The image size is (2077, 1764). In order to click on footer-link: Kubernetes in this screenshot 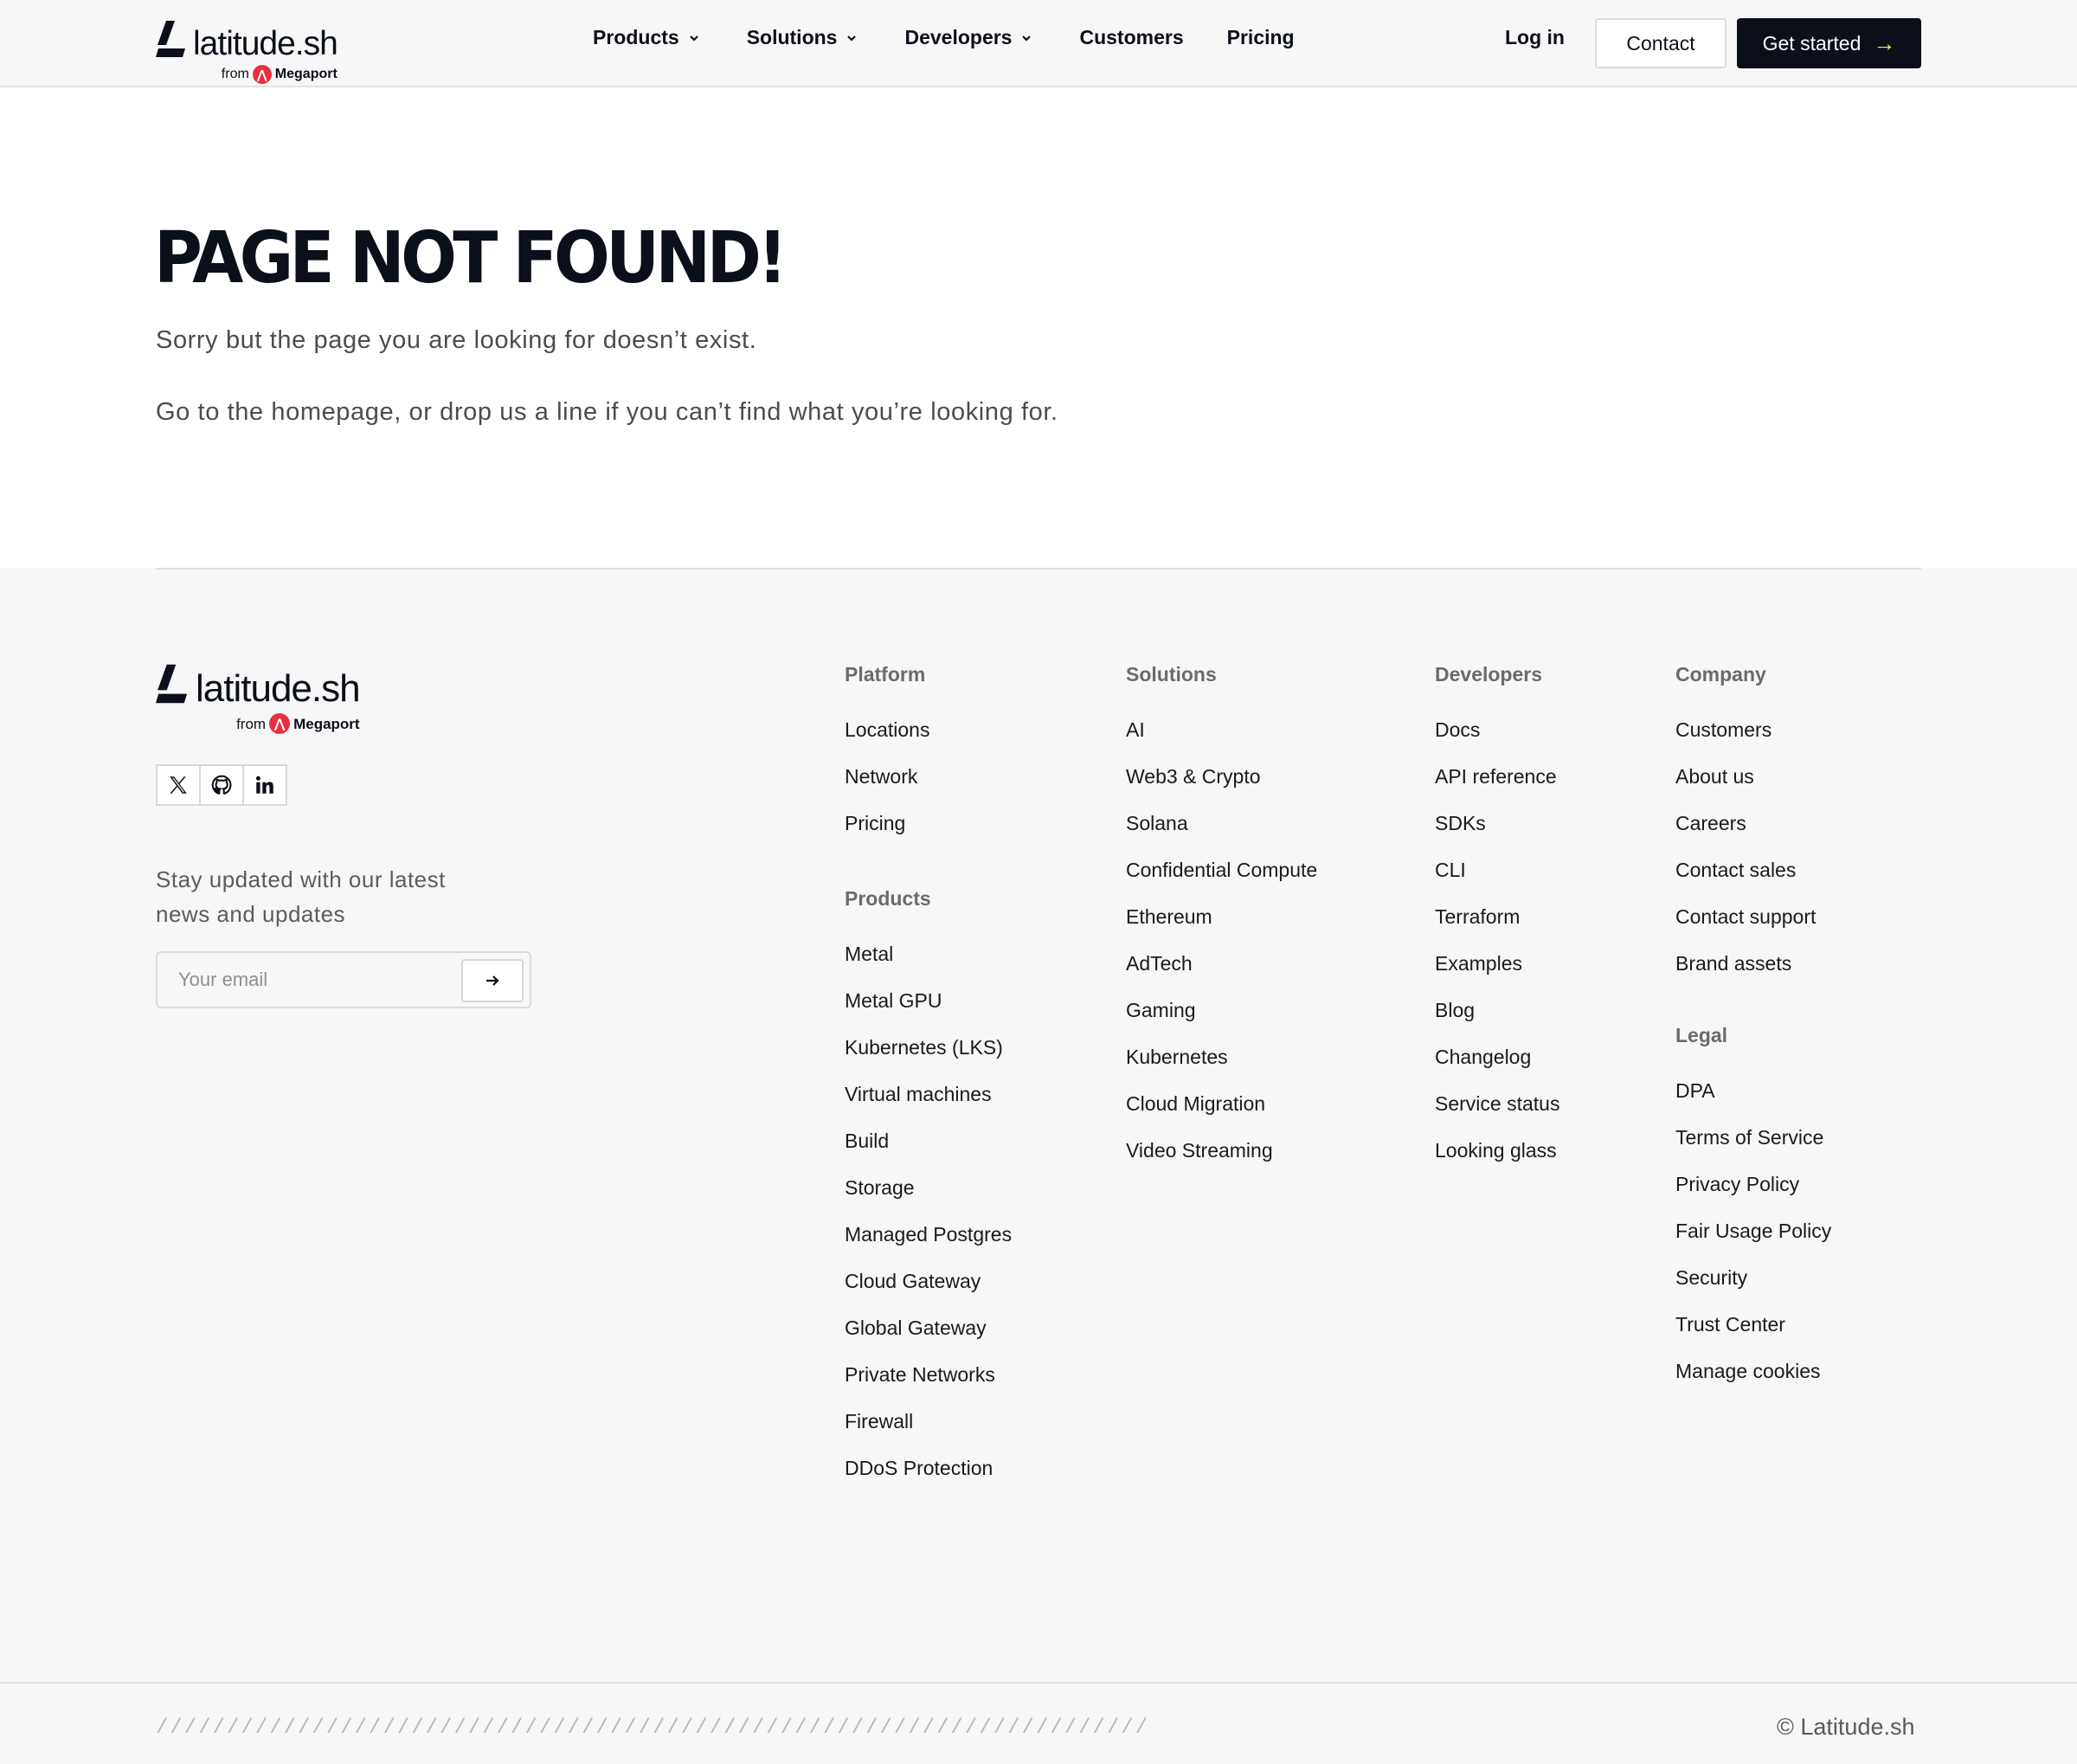, I will do `click(1221, 1067)`.